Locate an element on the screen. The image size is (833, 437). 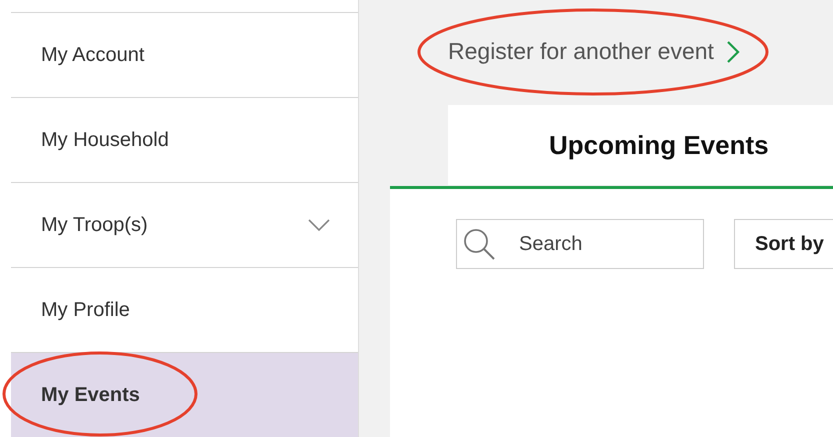
sort-button: Sort by is located at coordinates (783, 244).